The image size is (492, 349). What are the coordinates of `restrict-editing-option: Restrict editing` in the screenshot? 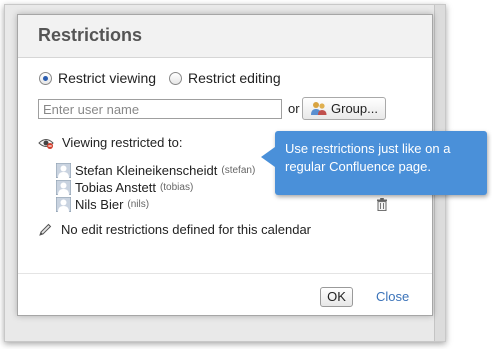 It's located at (225, 78).